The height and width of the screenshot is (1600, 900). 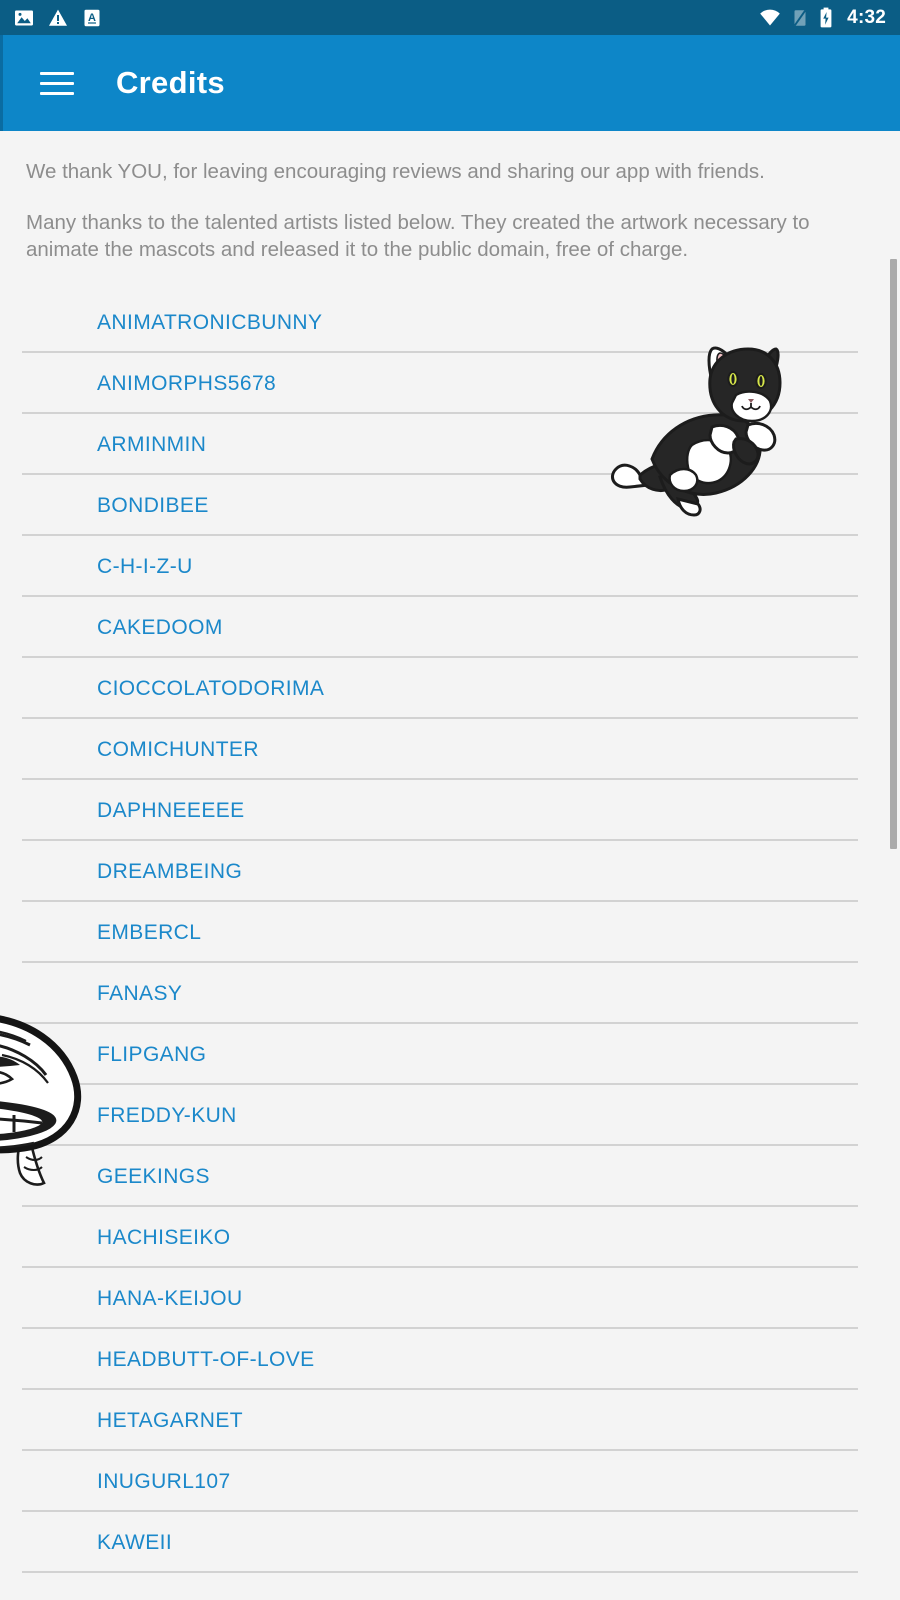 I want to click on text-a-icon: A, so click(x=92, y=17).